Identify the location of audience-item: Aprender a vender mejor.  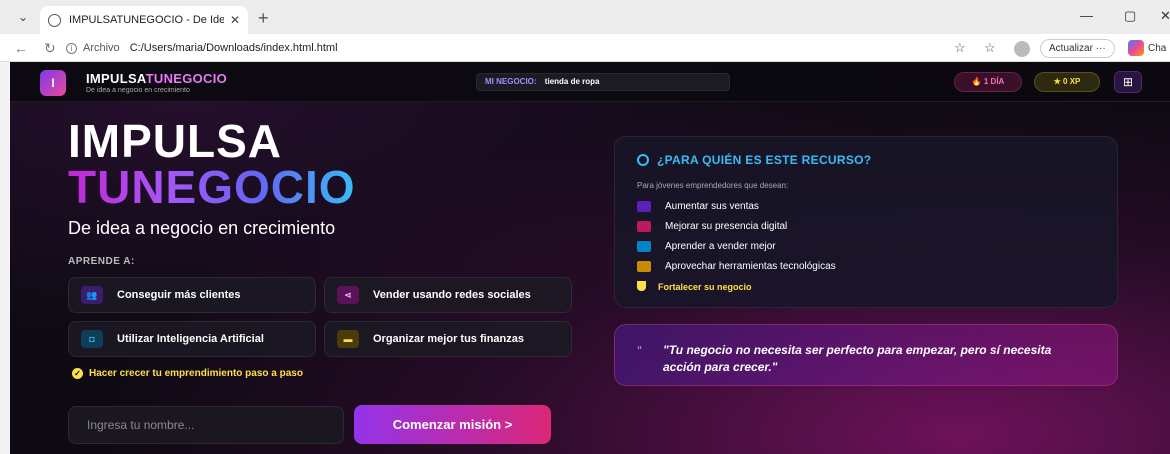
(706, 246).